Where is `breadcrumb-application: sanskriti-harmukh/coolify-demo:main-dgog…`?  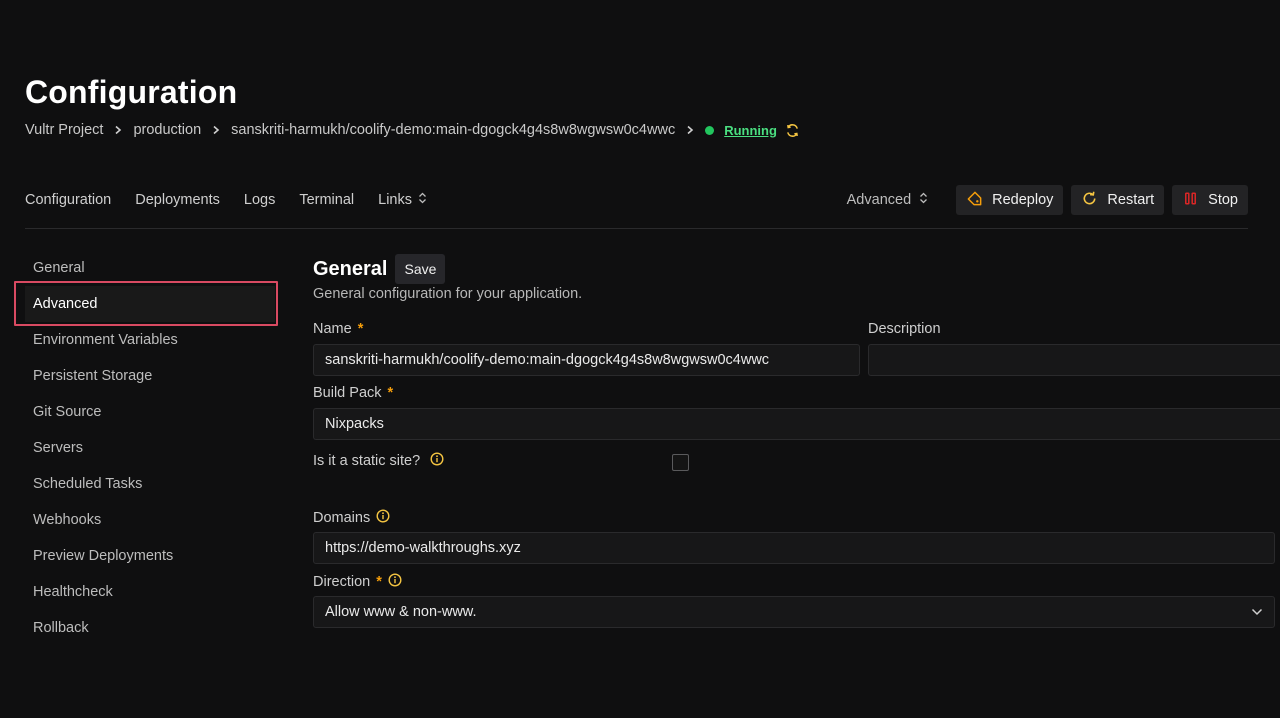
breadcrumb-application: sanskriti-harmukh/coolify-demo:main-dgog… is located at coordinates (453, 130).